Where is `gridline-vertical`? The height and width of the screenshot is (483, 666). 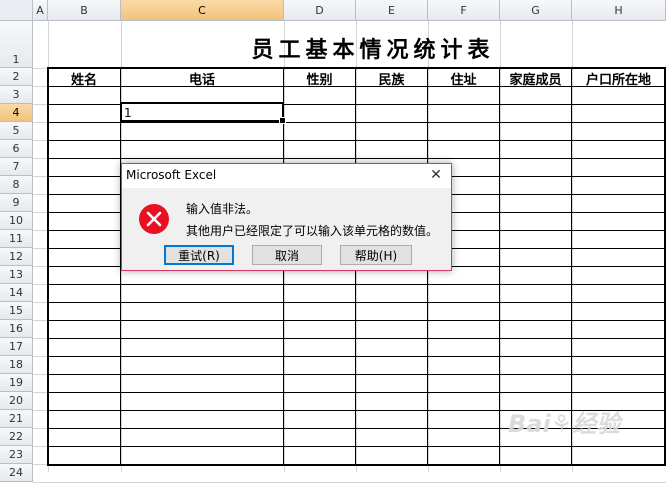 gridline-vertical is located at coordinates (500, 246).